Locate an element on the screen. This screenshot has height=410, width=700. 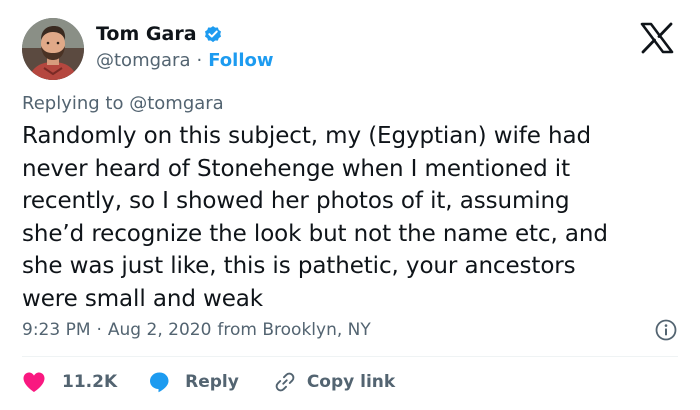
verified-badge-icon is located at coordinates (213, 34).